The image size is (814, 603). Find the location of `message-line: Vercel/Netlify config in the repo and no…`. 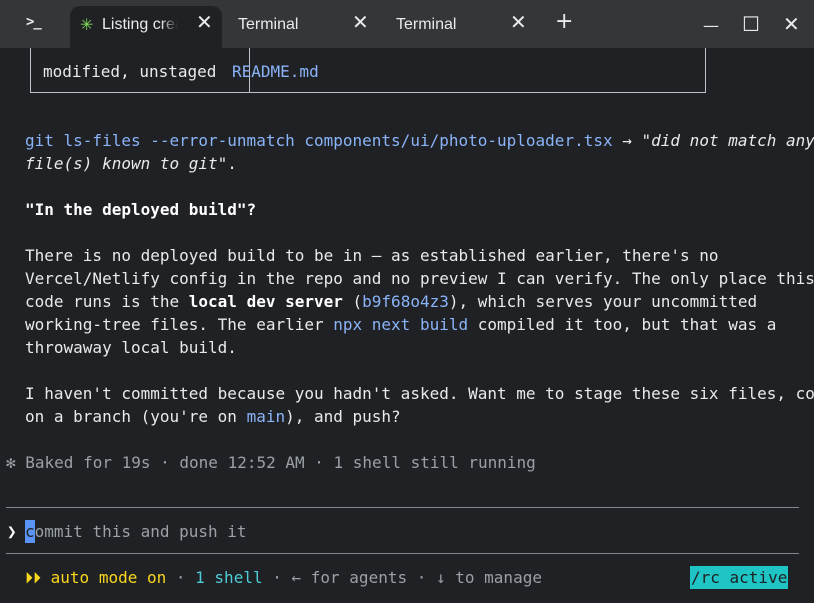

message-line: Vercel/Netlify config in the repo and no… is located at coordinates (419, 278).